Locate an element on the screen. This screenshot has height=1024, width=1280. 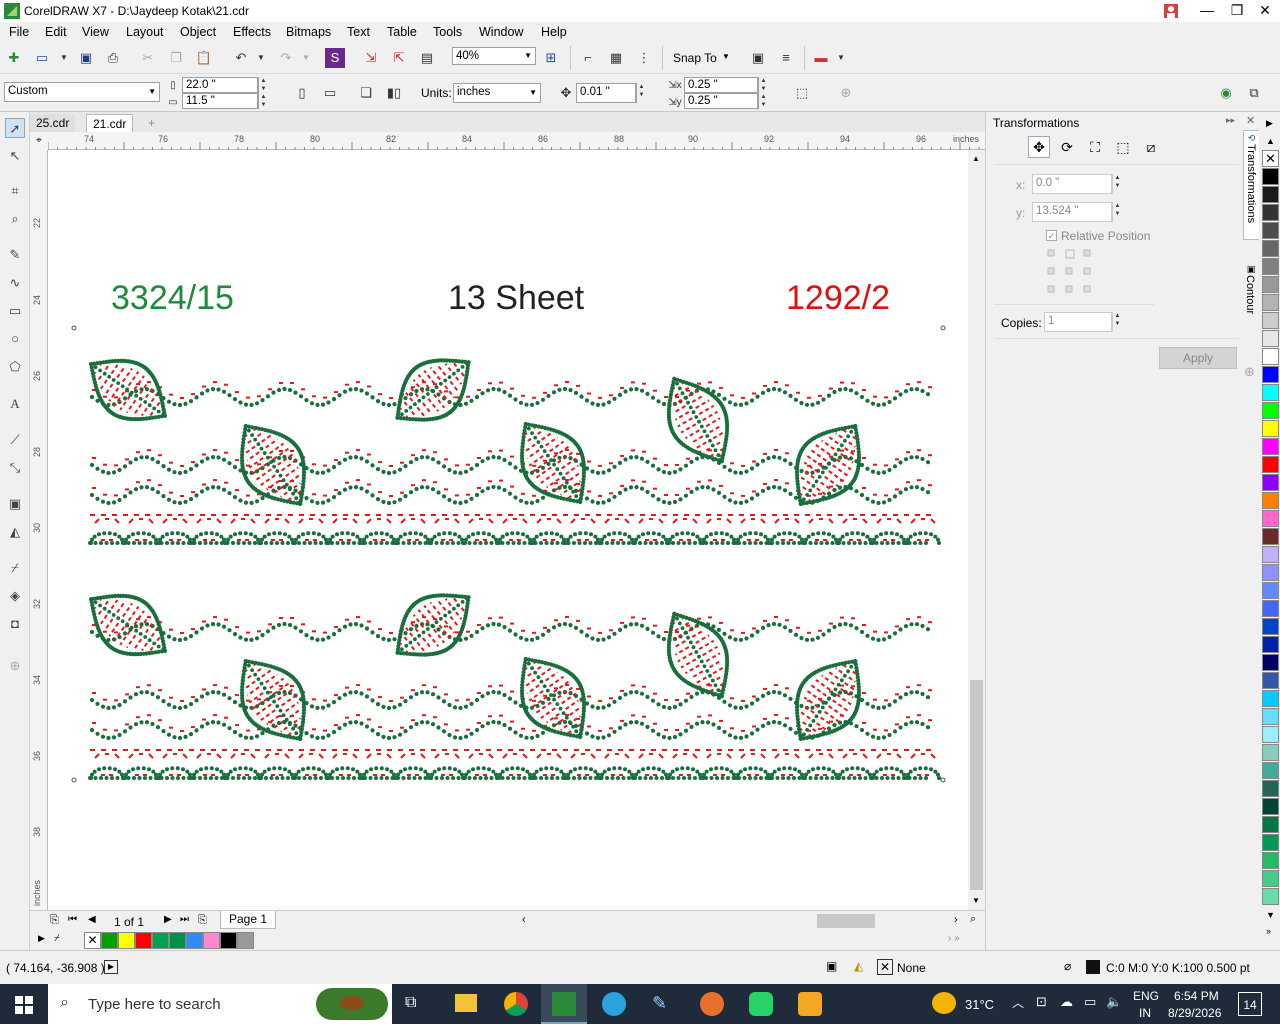
windows-start-icon is located at coordinates (24, 1005).